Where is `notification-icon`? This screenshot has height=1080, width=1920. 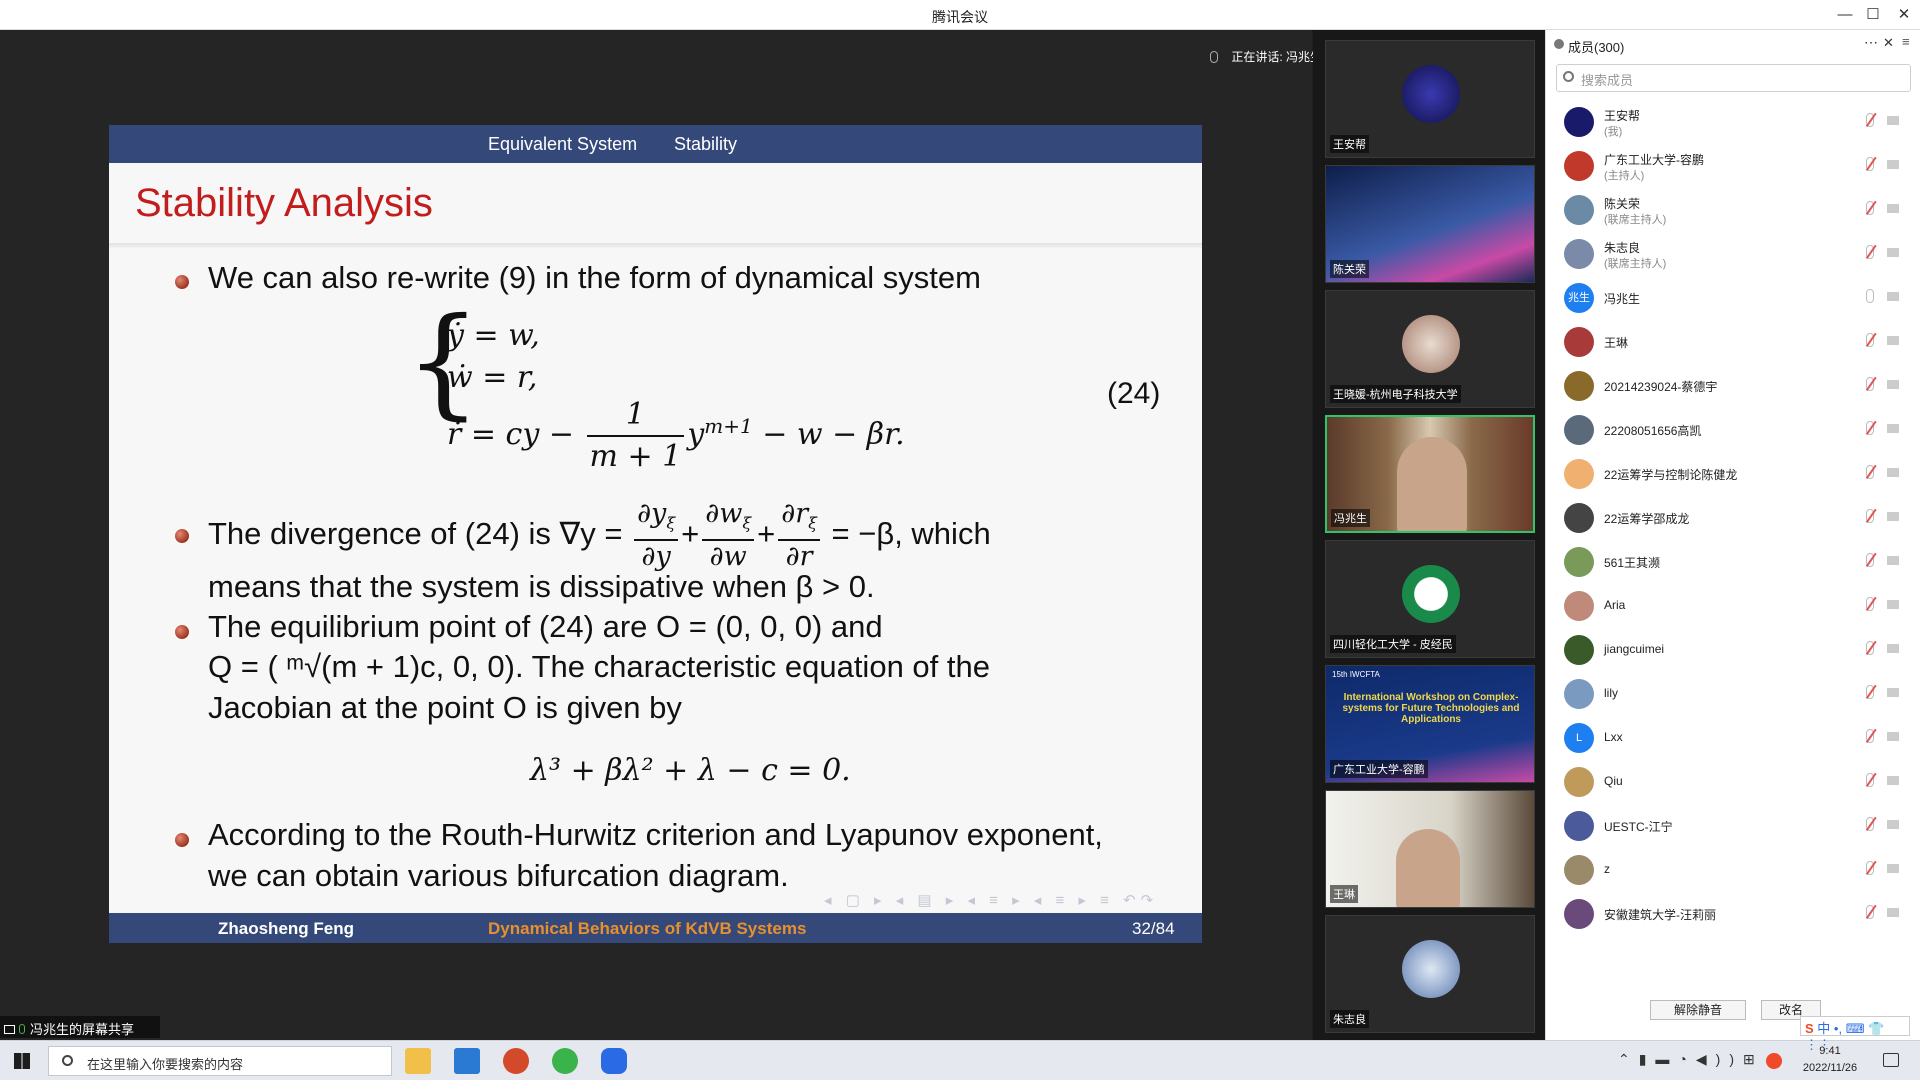
notification-icon is located at coordinates (1891, 1060).